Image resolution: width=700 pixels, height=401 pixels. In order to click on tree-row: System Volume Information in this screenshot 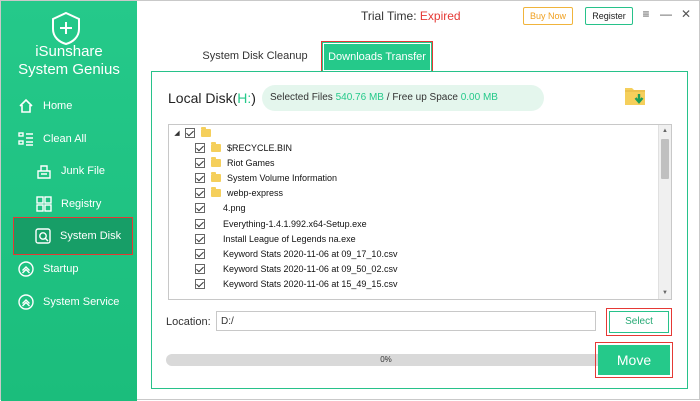, I will do `click(266, 177)`.